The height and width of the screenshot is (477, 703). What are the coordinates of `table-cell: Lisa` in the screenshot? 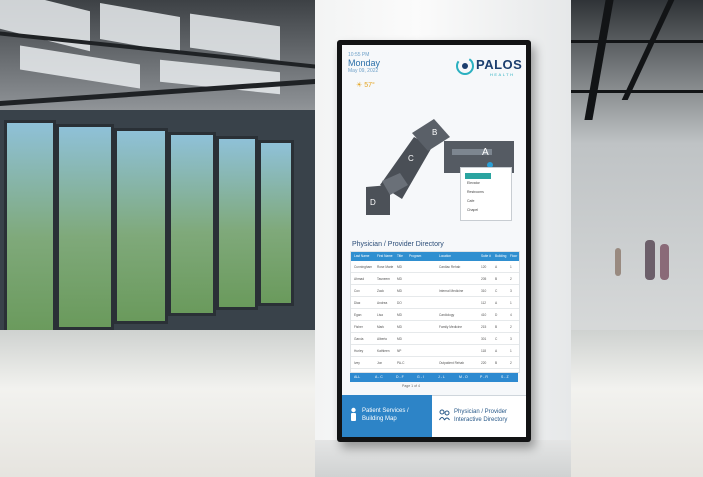 It's located at (380, 315).